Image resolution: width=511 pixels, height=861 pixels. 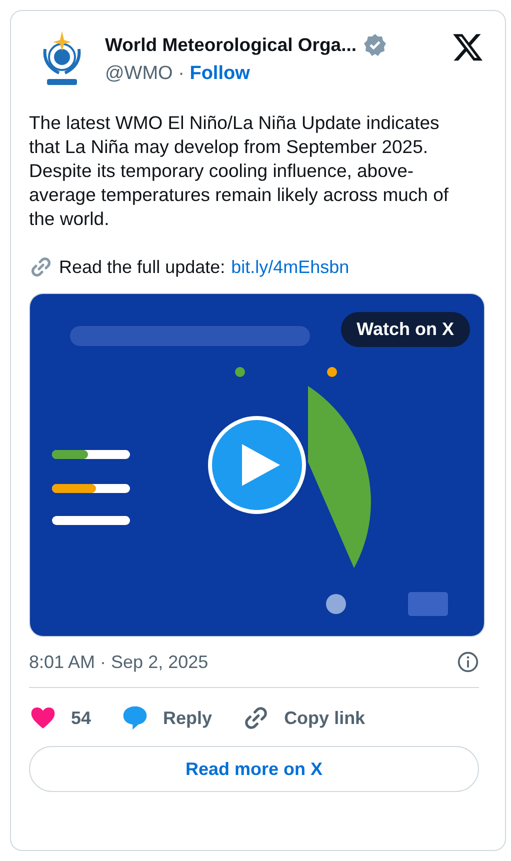 What do you see at coordinates (135, 718) in the screenshot?
I see `speech-bubble-icon` at bounding box center [135, 718].